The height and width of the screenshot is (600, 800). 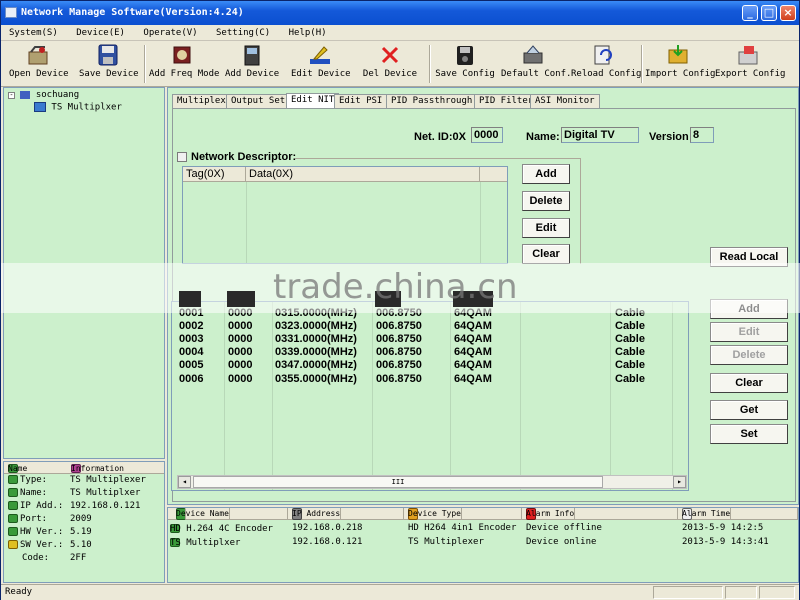 What do you see at coordinates (43, 95) in the screenshot?
I see `tree-root: - sochuang` at bounding box center [43, 95].